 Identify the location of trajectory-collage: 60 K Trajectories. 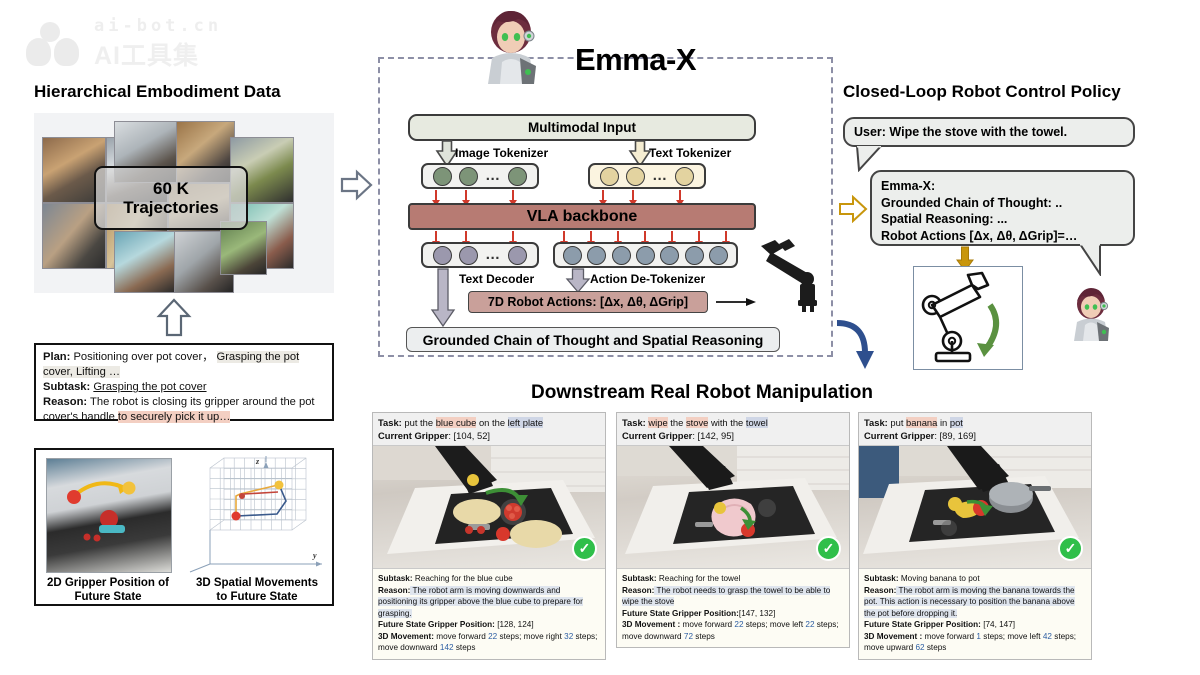
(184, 203).